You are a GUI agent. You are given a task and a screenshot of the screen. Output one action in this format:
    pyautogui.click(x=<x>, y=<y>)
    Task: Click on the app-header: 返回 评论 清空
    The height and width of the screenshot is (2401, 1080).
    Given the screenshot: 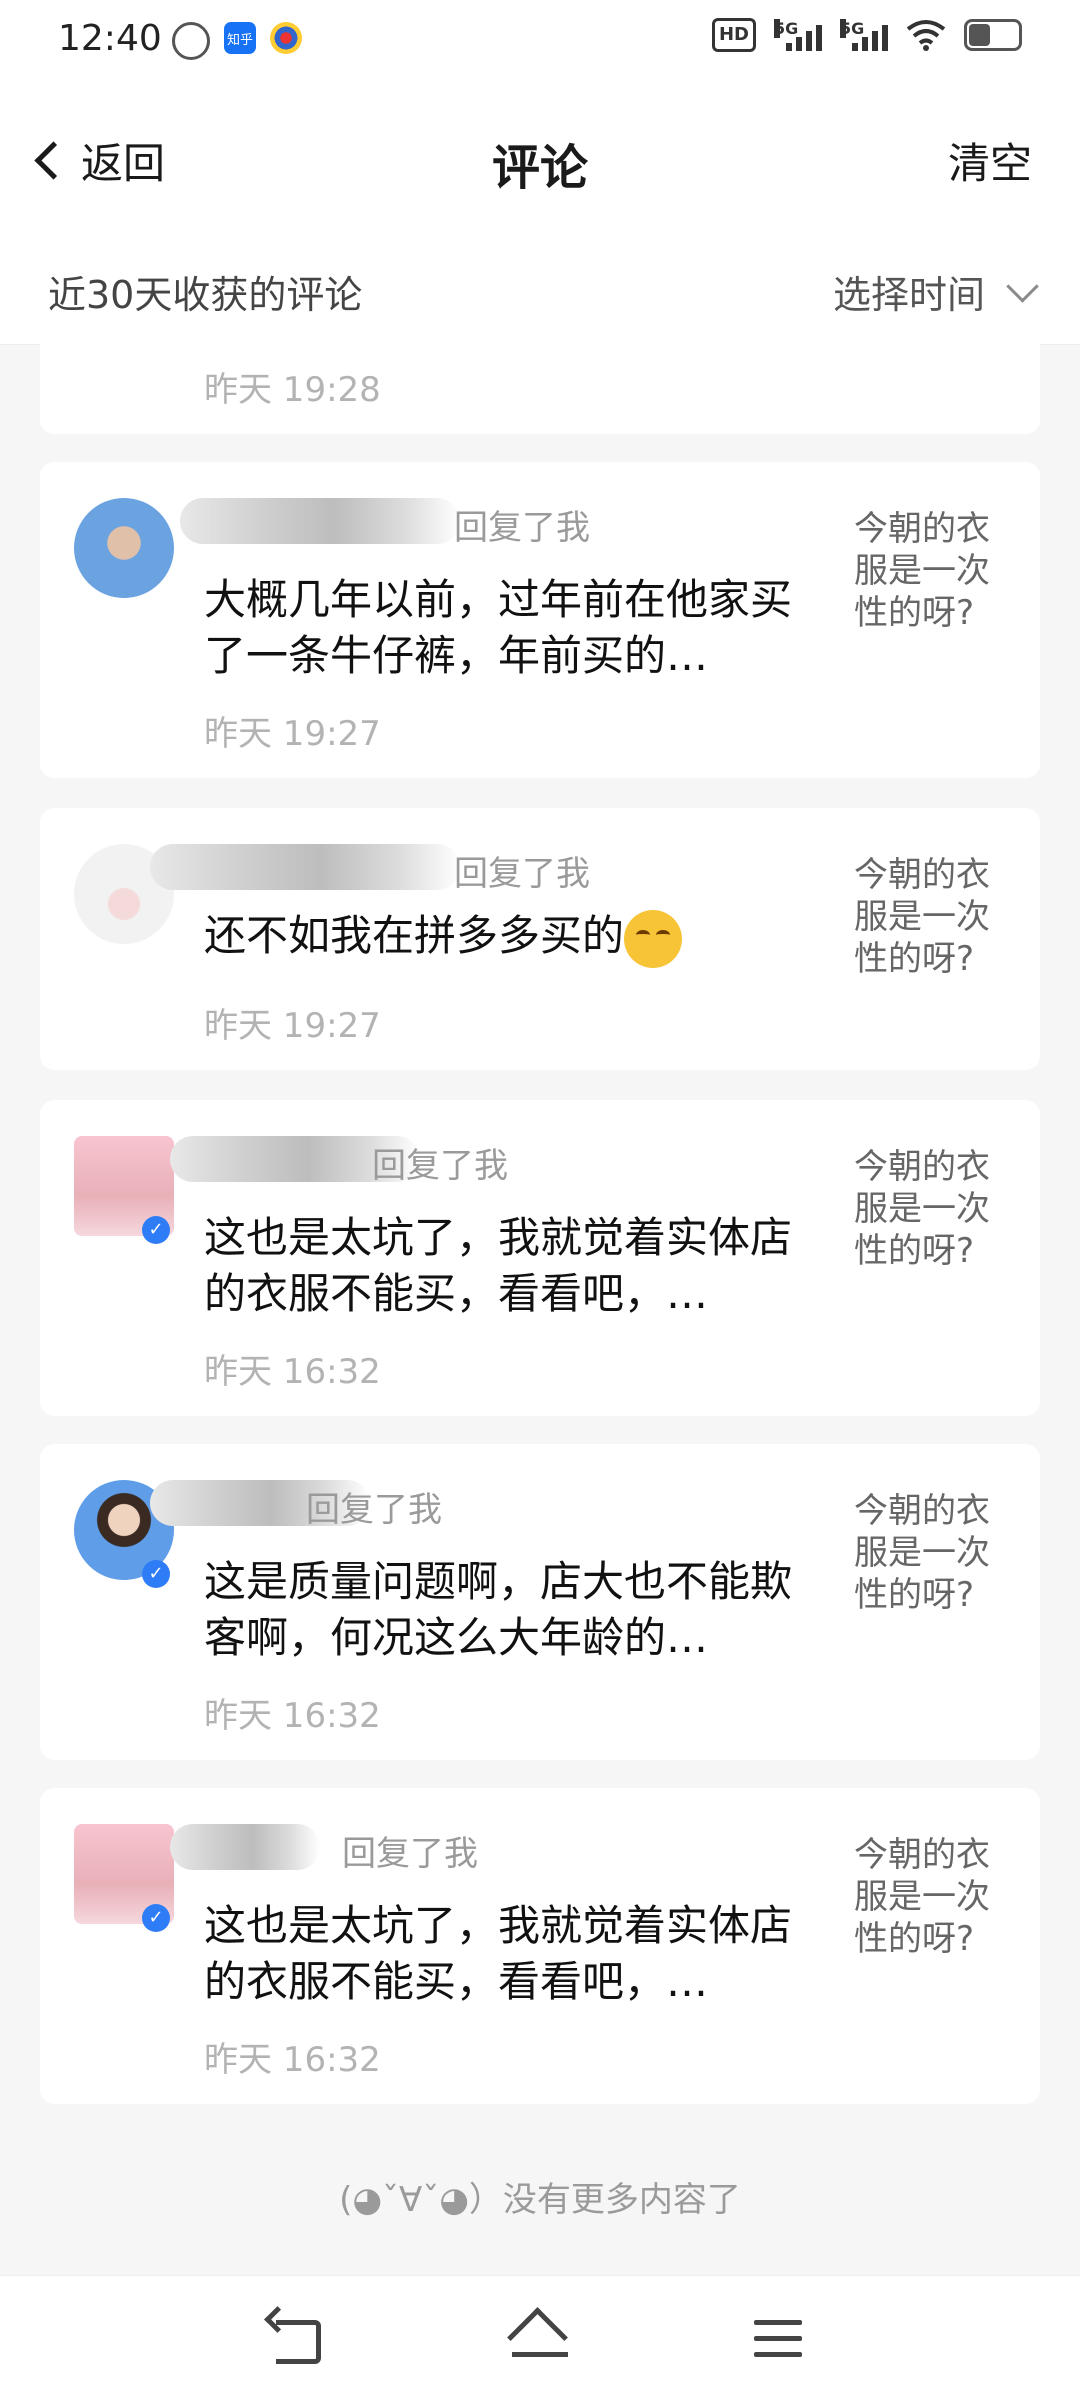 What is the action you would take?
    pyautogui.click(x=540, y=160)
    